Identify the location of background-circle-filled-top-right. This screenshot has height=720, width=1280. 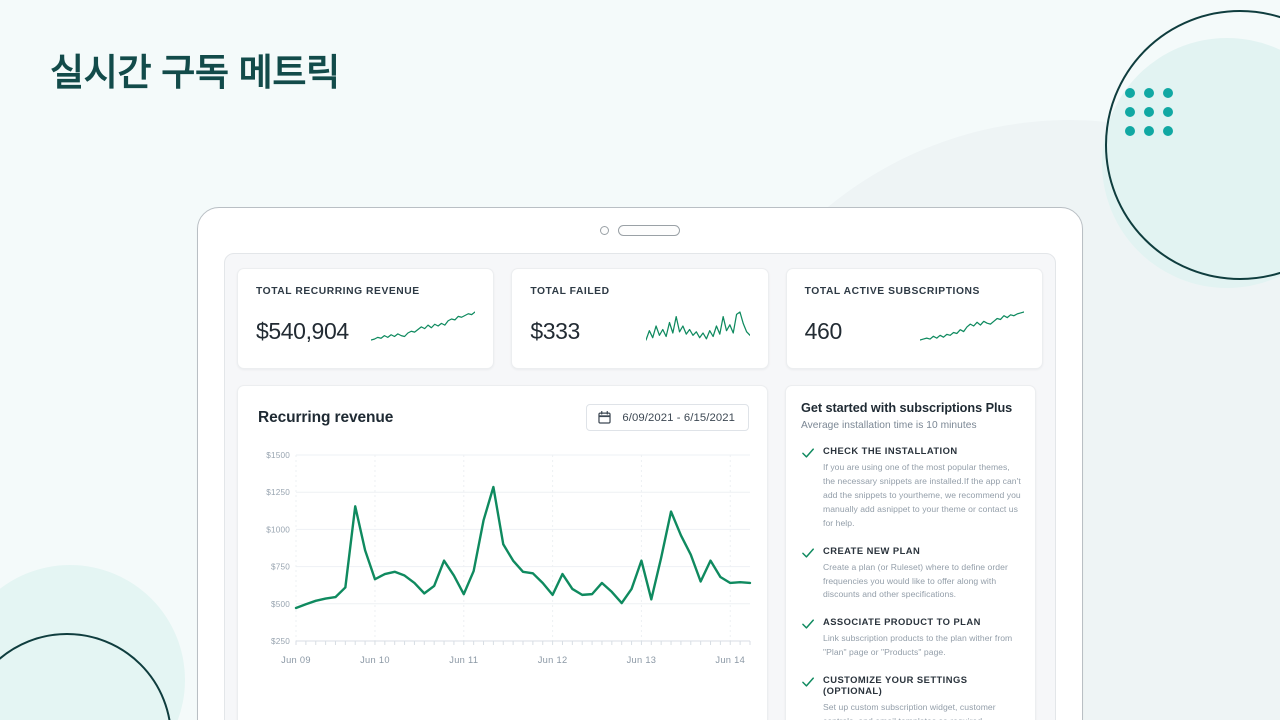
(1191, 163).